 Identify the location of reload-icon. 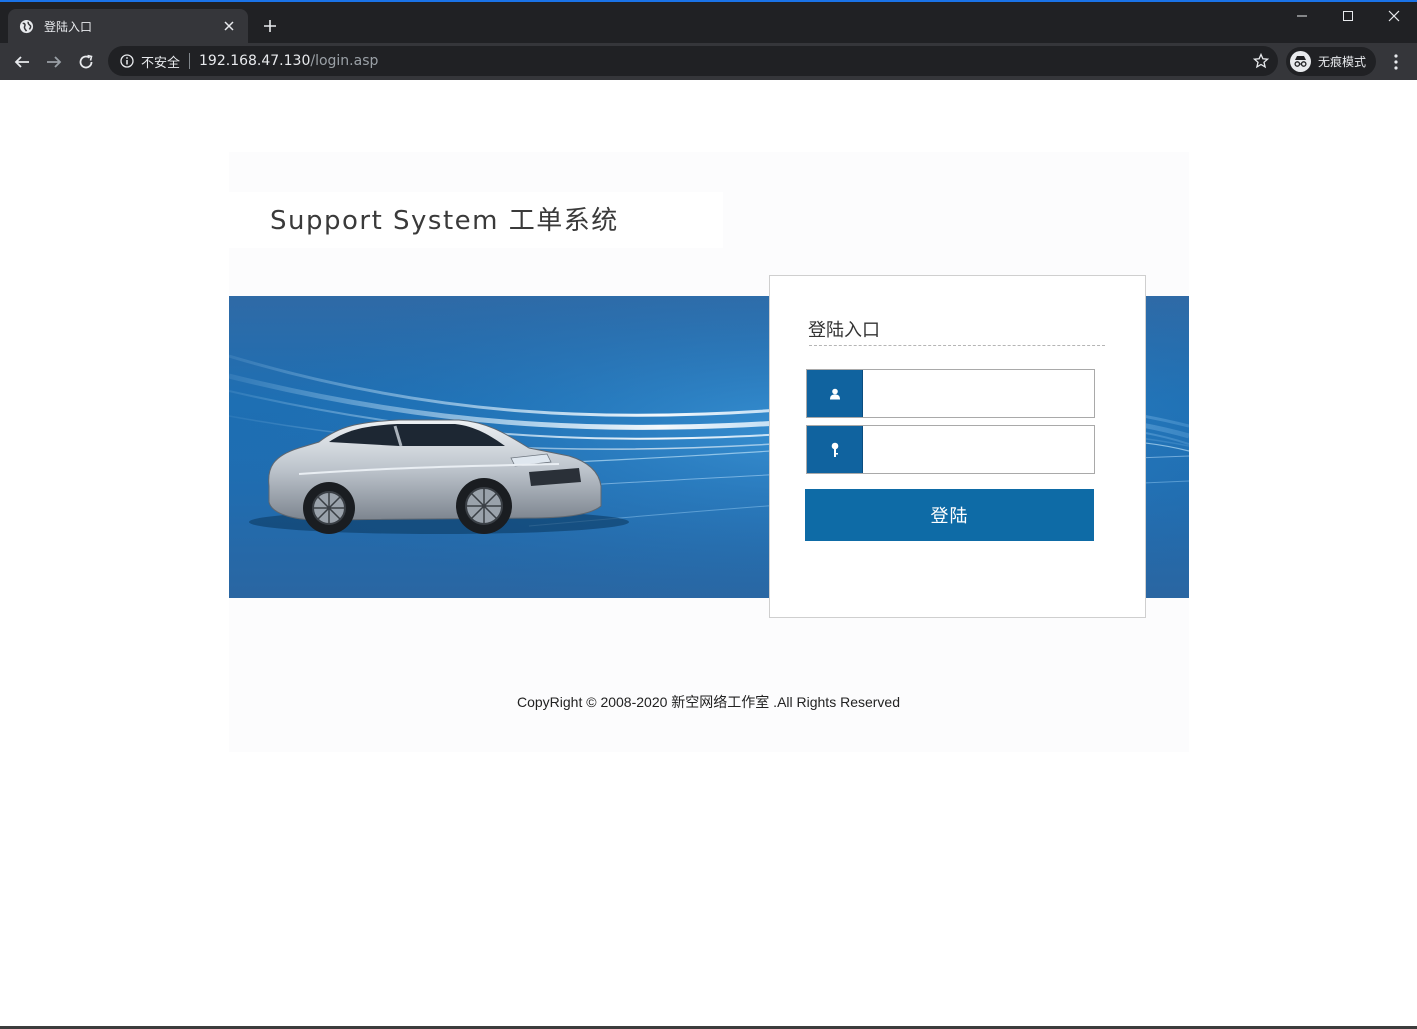
(86, 62).